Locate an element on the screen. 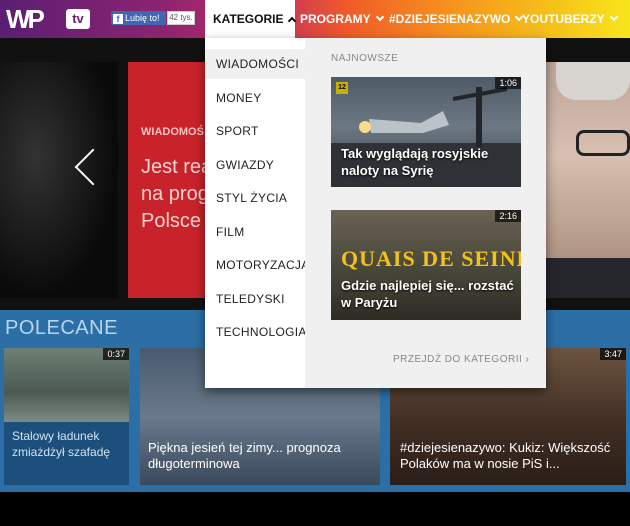 The width and height of the screenshot is (630, 526). hero-slide-main: WIADOMOŚ Jest rea na prog Polsce is located at coordinates (170, 180).